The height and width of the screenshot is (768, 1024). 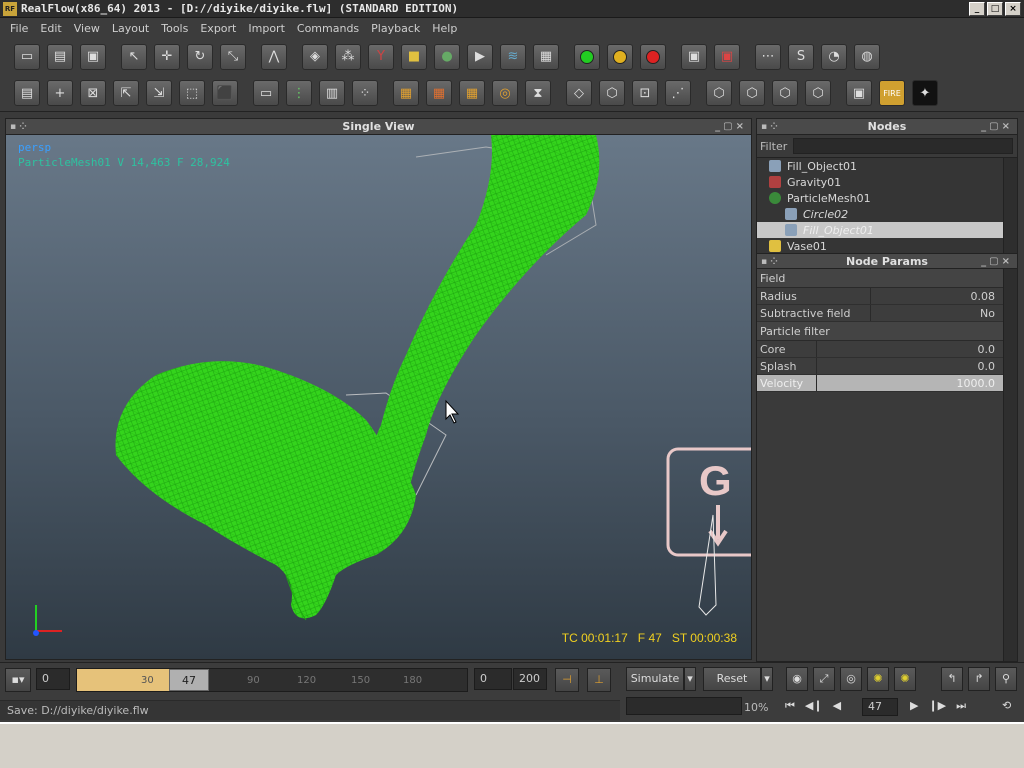 I want to click on play-back-icon: ◀, so click(x=837, y=706).